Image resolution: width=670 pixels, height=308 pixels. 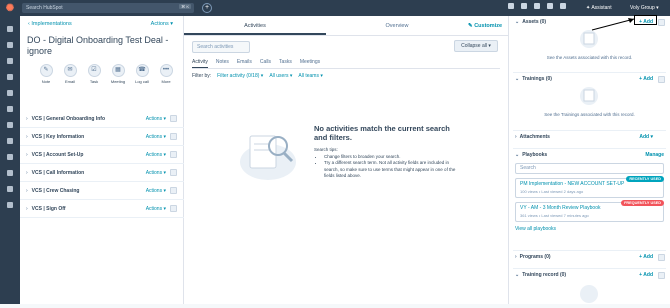 What do you see at coordinates (654, 155) in the screenshot?
I see `playbooks-manage-link: Manage` at bounding box center [654, 155].